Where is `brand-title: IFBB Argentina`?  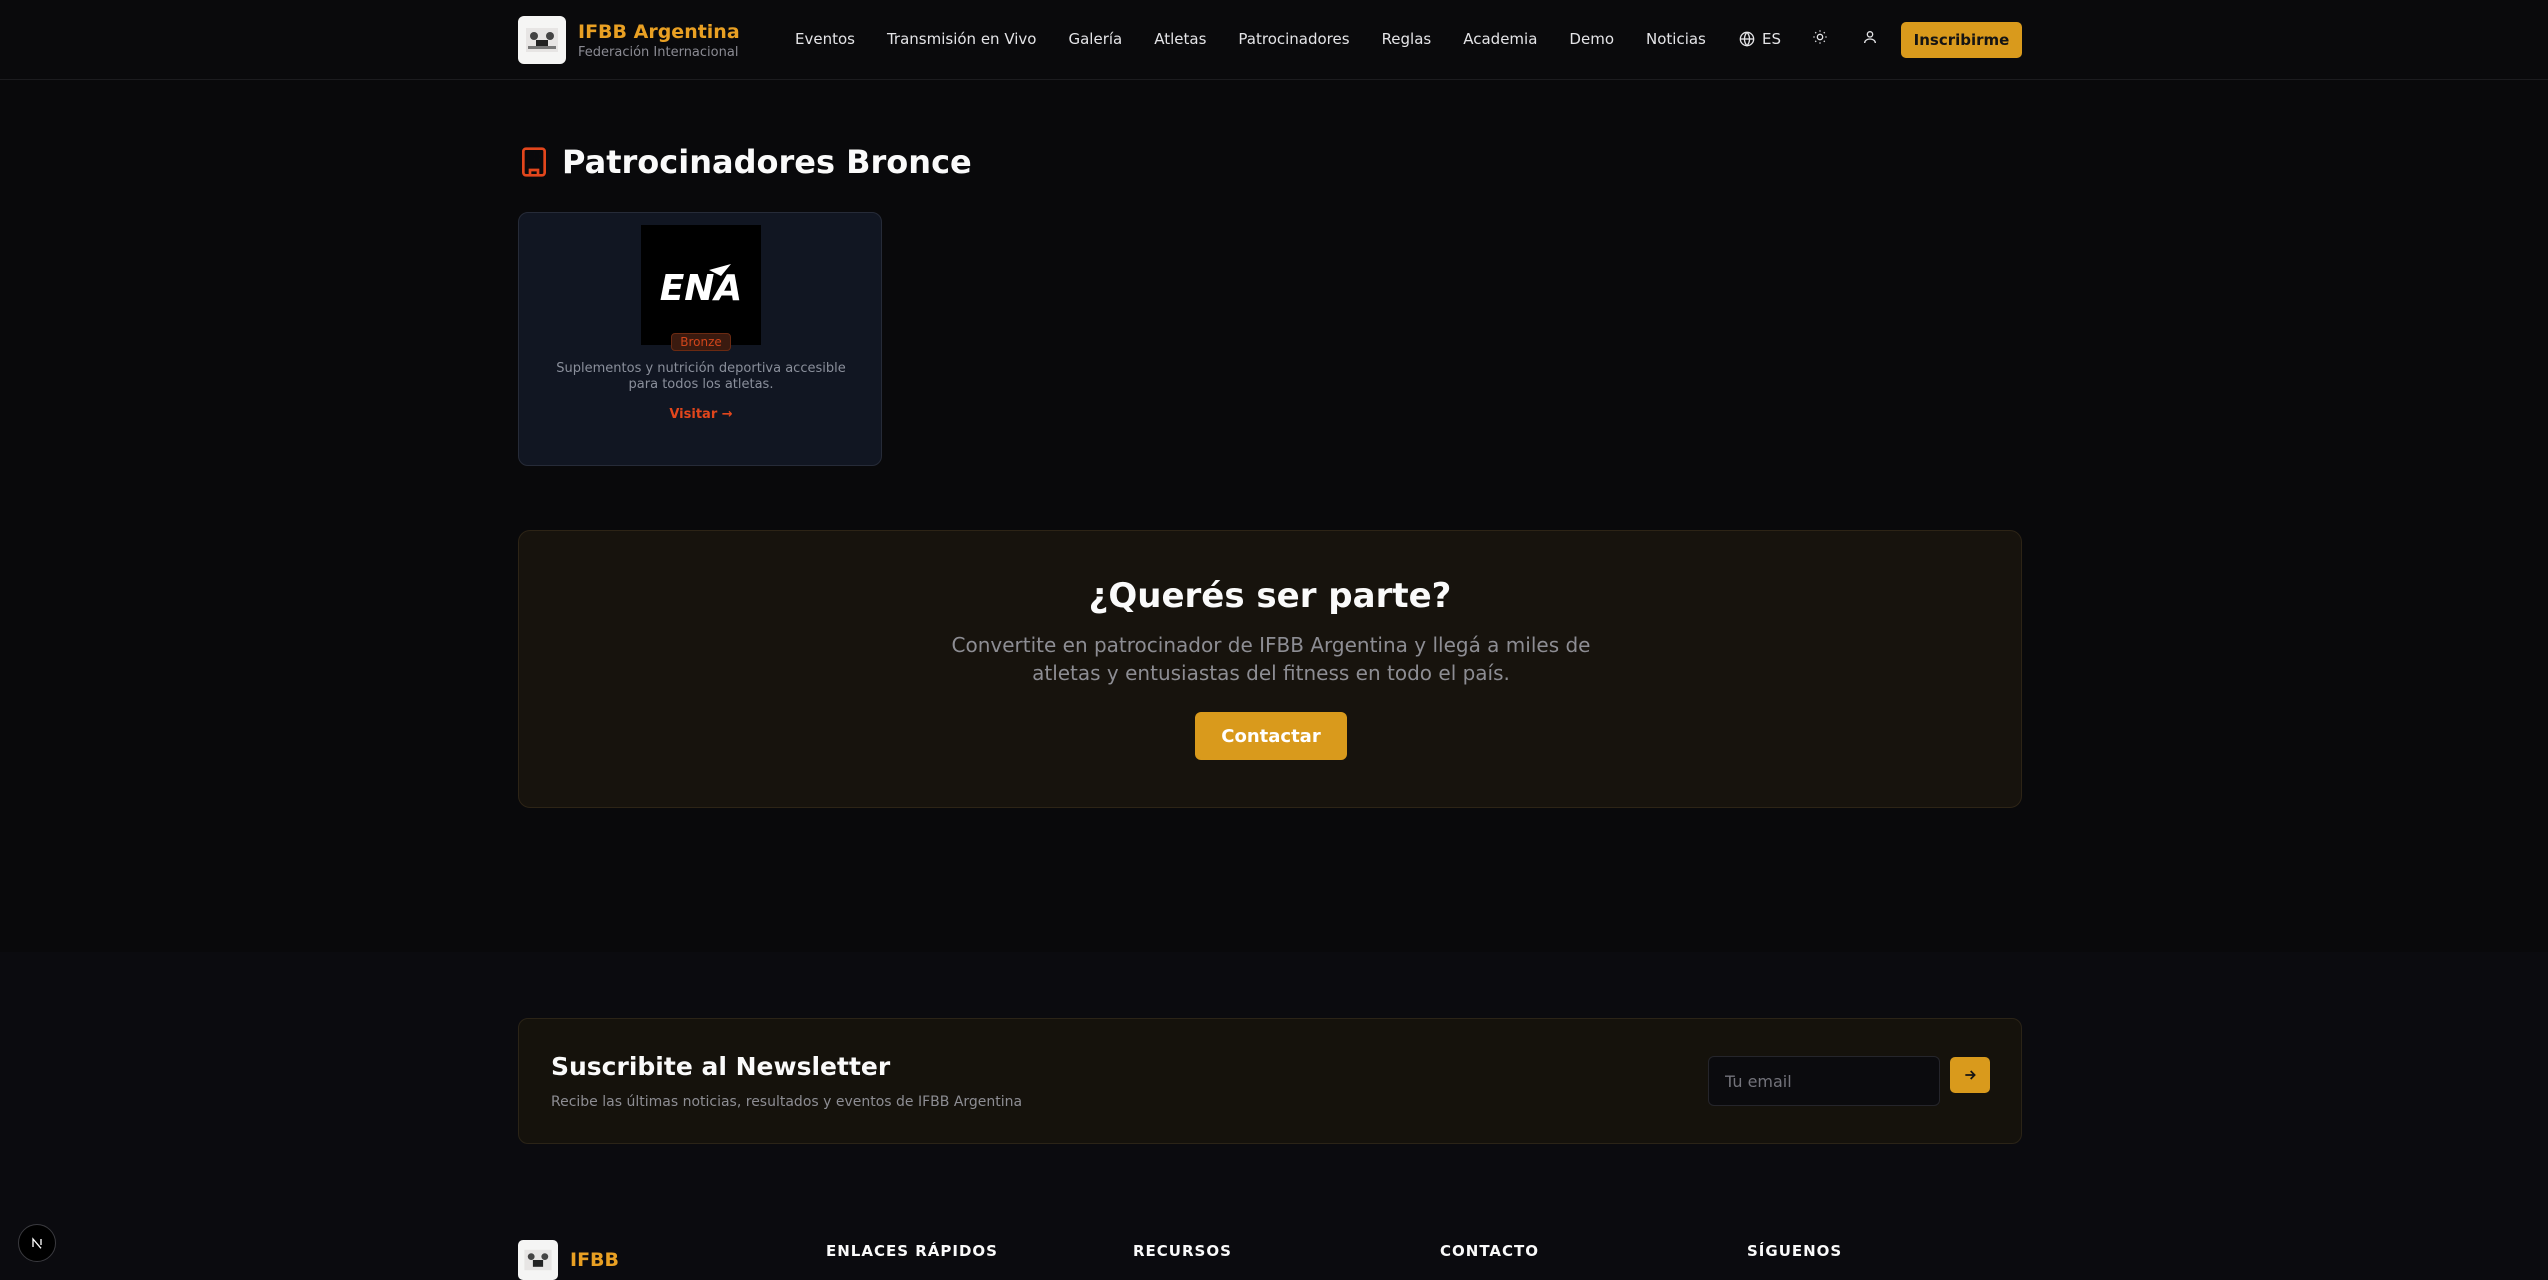
brand-title: IFBB Argentina is located at coordinates (659, 31).